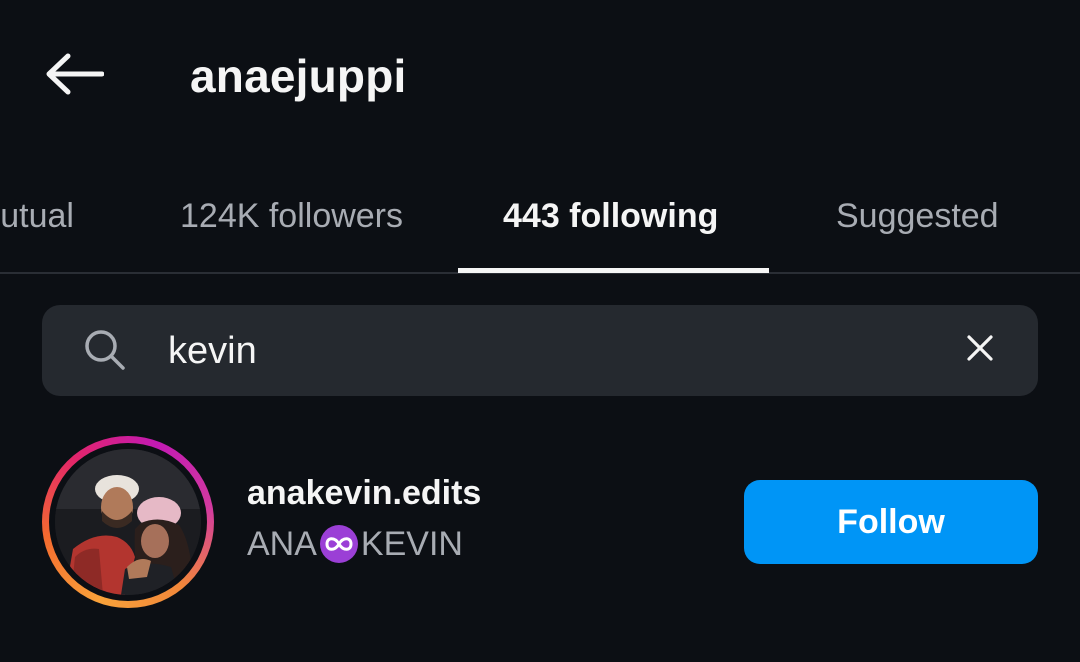 The image size is (1080, 662). I want to click on result-username: anakevin.edits, so click(364, 493).